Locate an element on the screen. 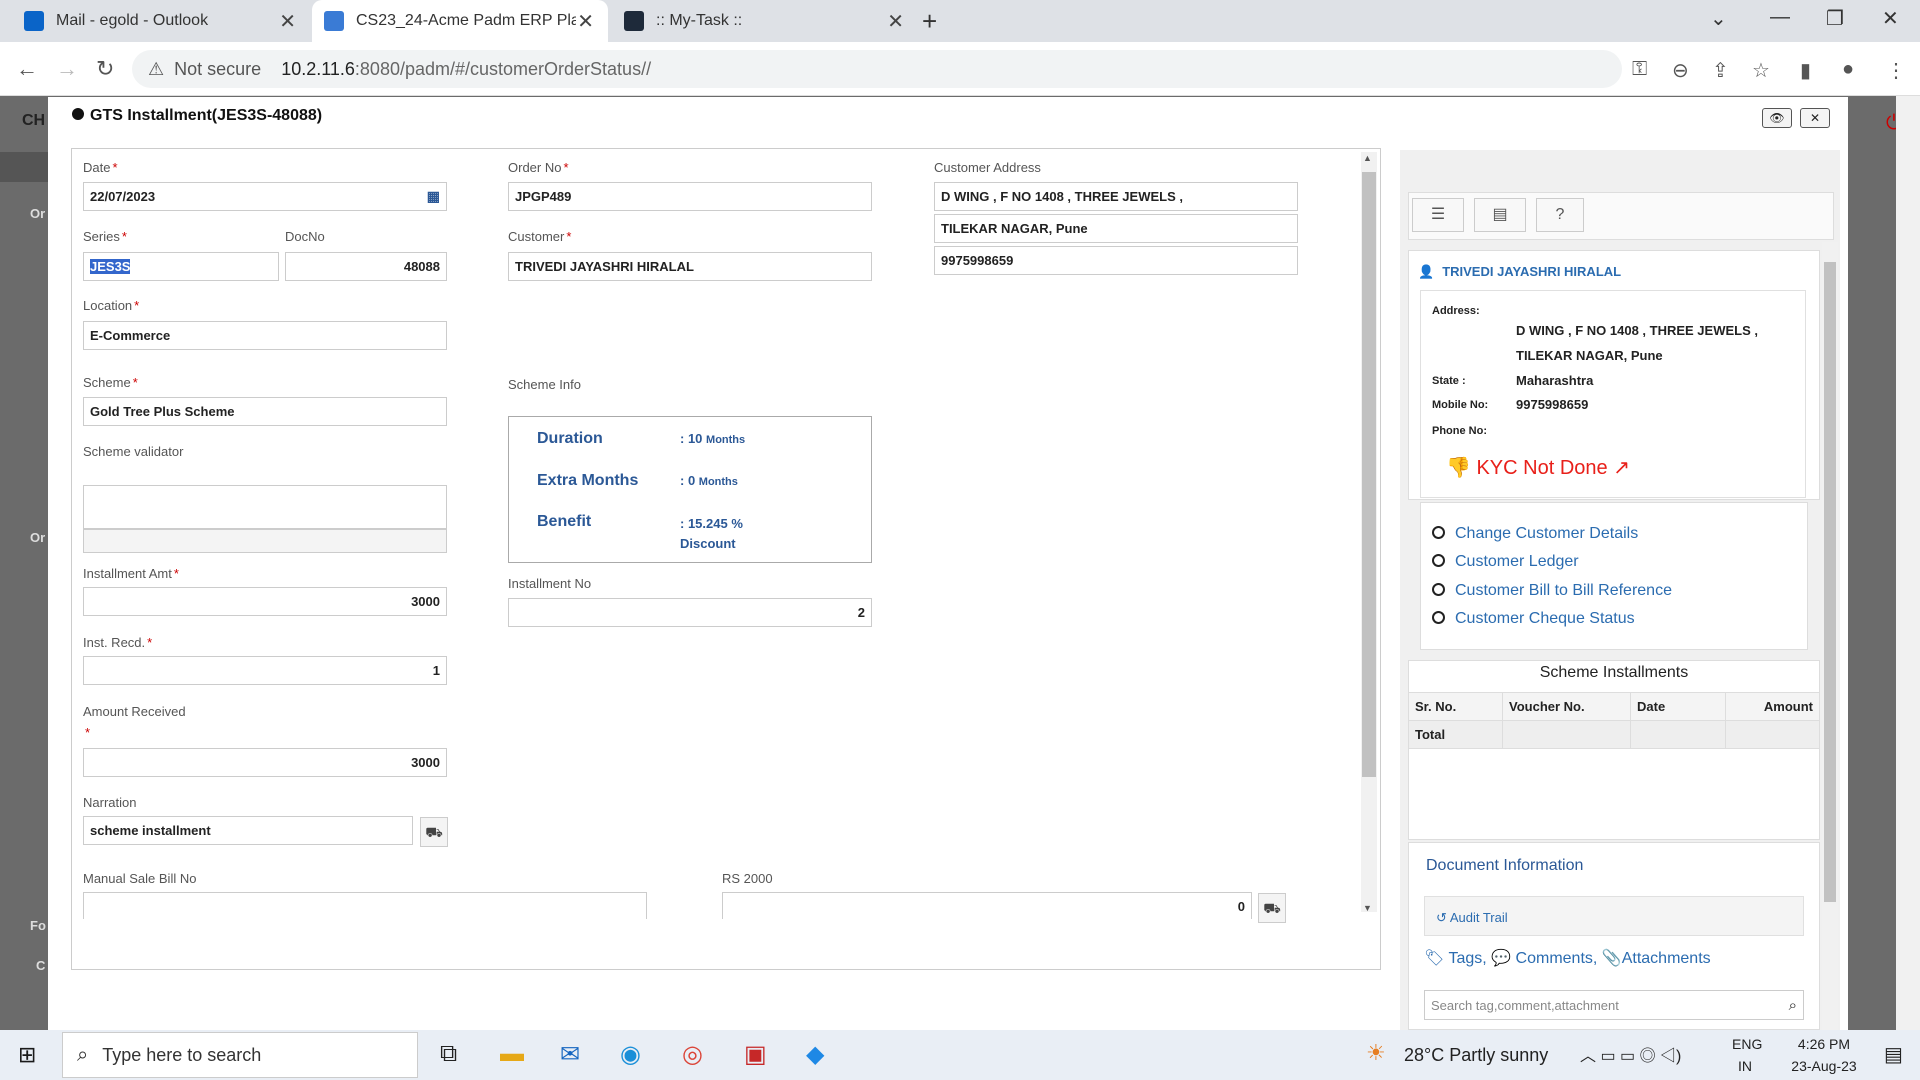  customer-ledger-link: Customer Ledger is located at coordinates (1505, 562).